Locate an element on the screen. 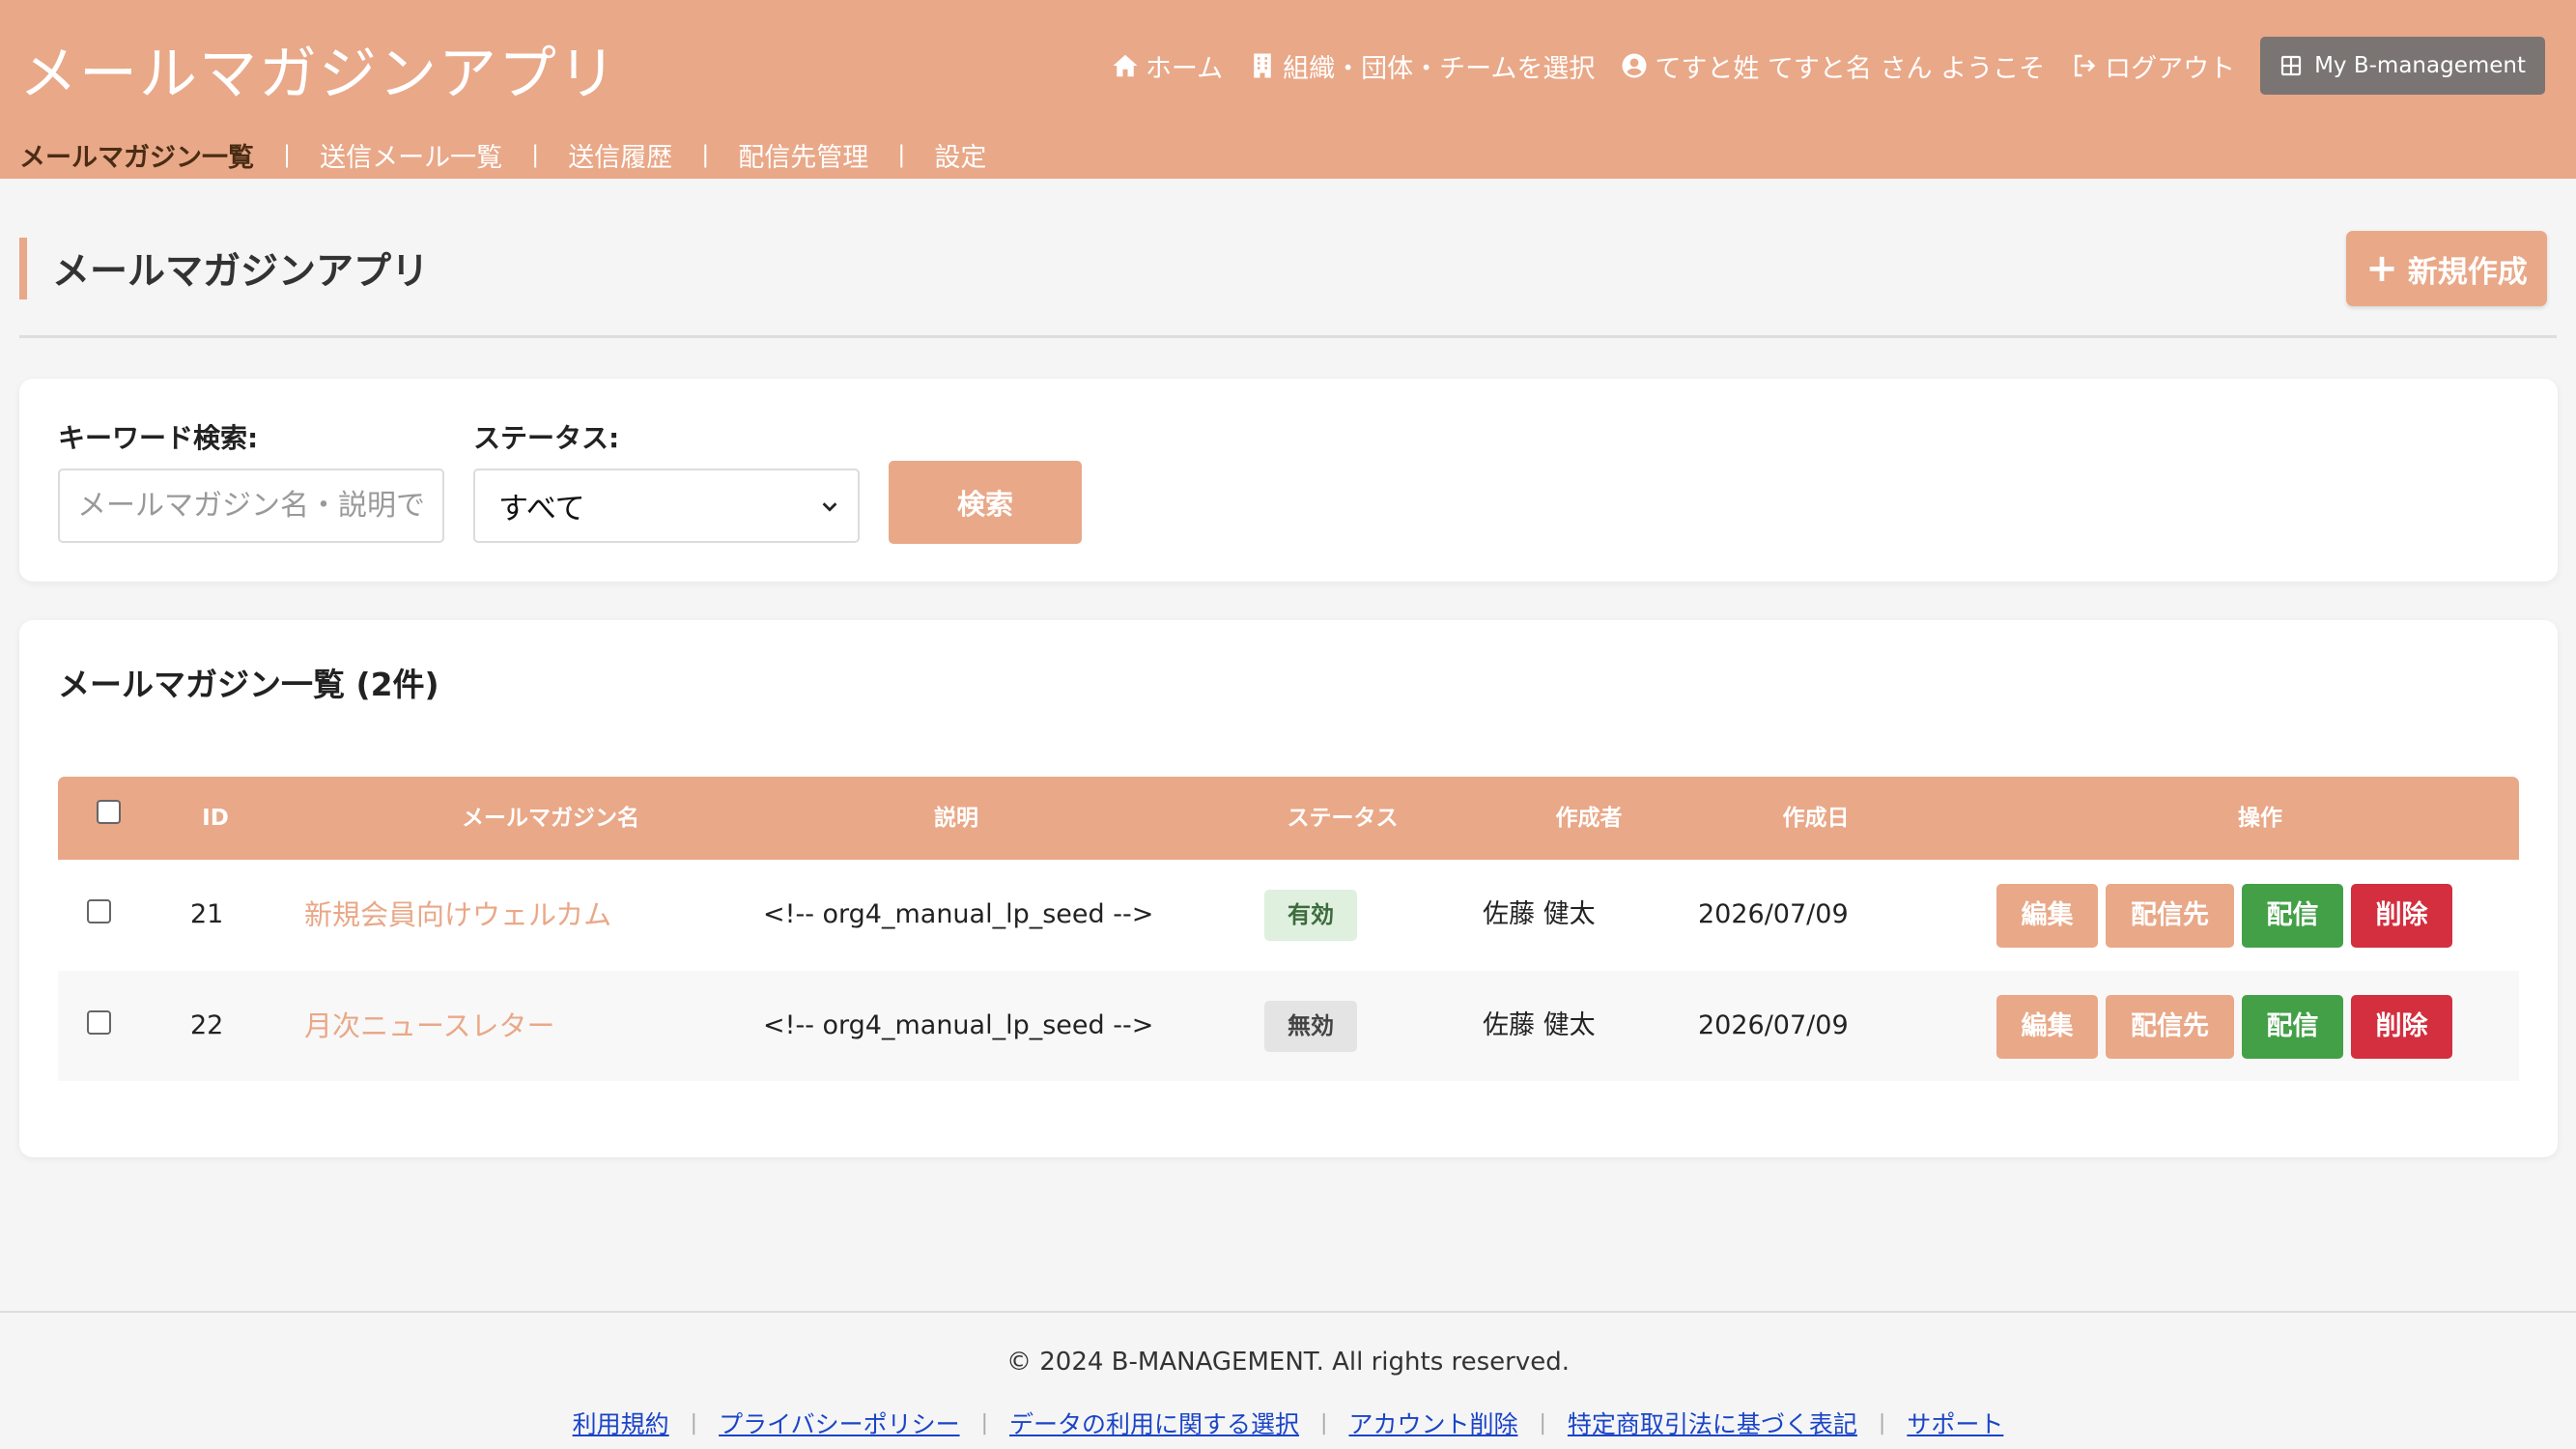 The width and height of the screenshot is (2576, 1449). column-header-author: 作成者 is located at coordinates (1589, 818).